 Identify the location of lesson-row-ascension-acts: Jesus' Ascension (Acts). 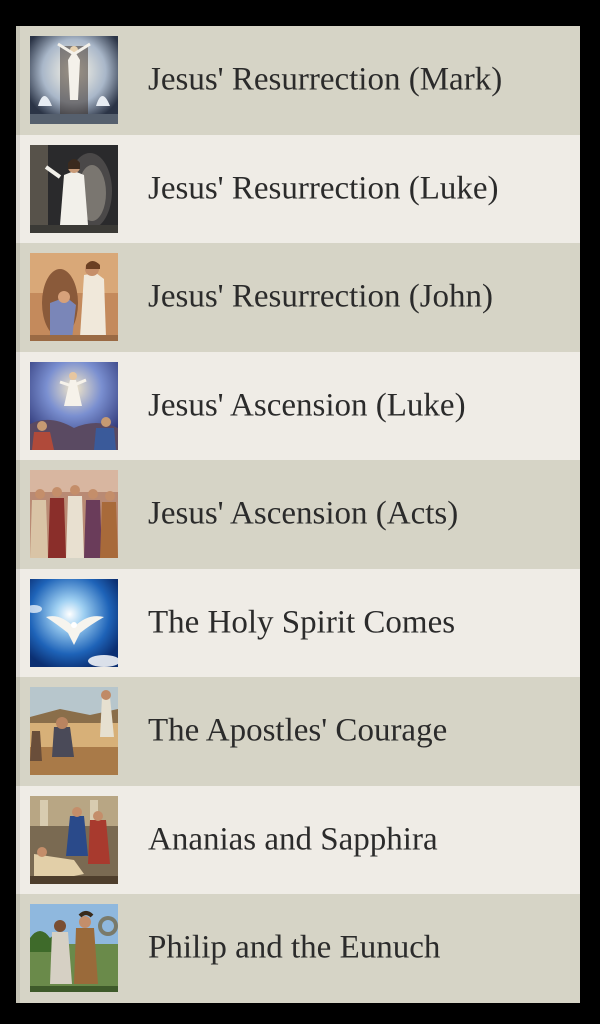
(298, 514).